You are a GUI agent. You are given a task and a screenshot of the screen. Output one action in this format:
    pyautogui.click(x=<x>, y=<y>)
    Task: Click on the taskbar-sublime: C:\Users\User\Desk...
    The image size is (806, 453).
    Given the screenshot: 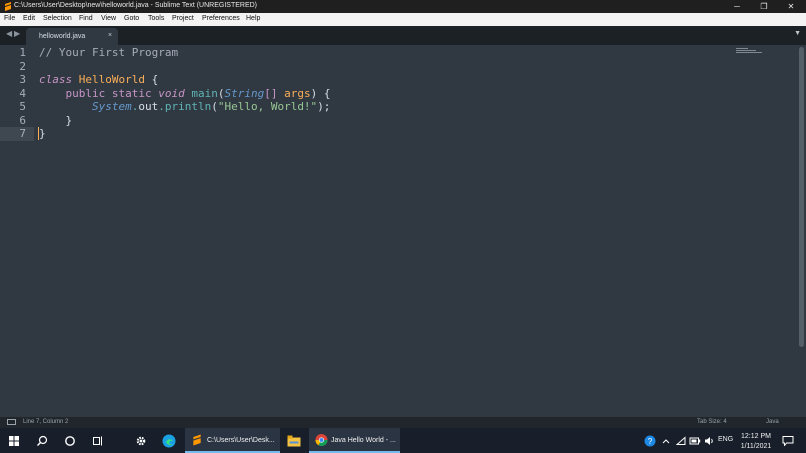 What is the action you would take?
    pyautogui.click(x=232, y=440)
    